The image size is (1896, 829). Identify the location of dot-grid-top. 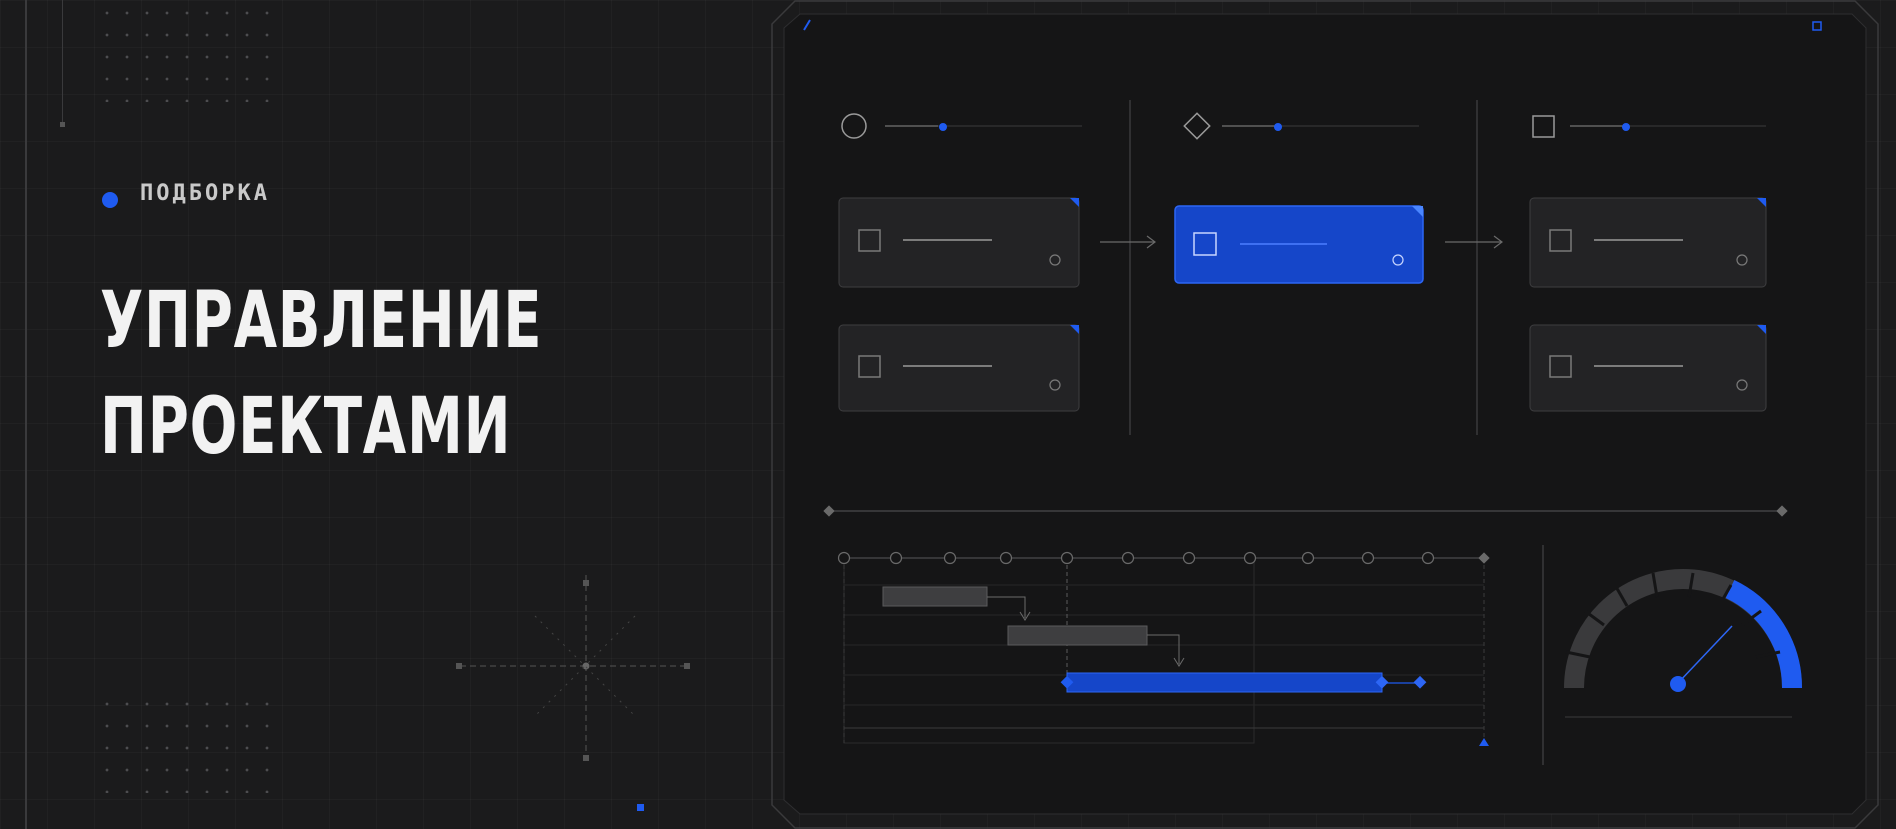
(187, 52).